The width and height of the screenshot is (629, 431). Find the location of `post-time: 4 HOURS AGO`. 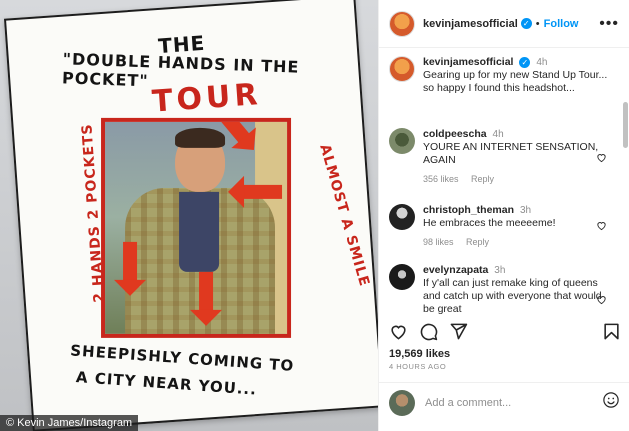

post-time: 4 HOURS AGO is located at coordinates (418, 366).